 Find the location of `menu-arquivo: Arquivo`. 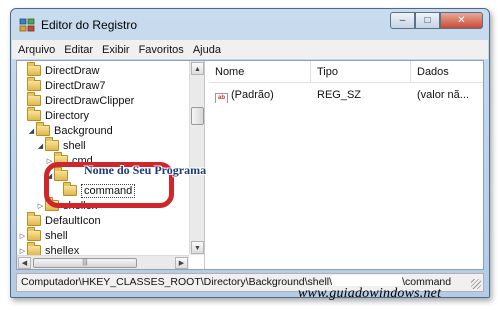

menu-arquivo: Arquivo is located at coordinates (36, 50).